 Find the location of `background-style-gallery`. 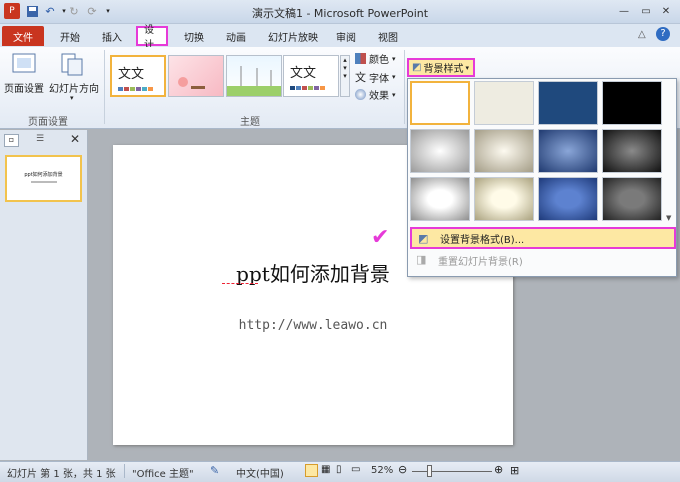

background-style-gallery is located at coordinates (536, 151).